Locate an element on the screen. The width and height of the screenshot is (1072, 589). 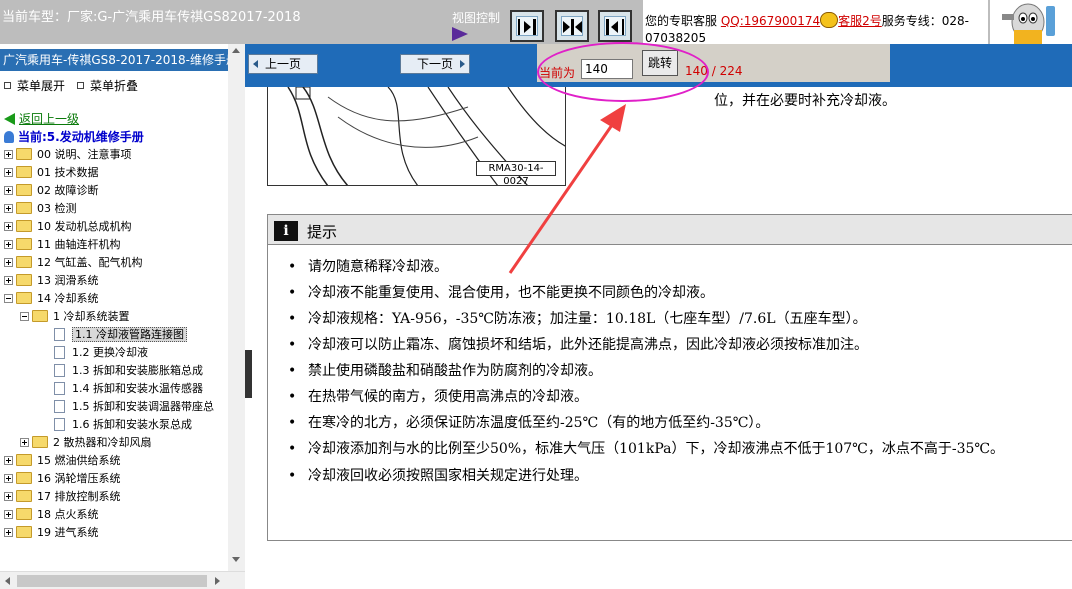
tree-node-14-1-3: 1.3 拆卸和安装膨胀箱总成 is located at coordinates (128, 371).